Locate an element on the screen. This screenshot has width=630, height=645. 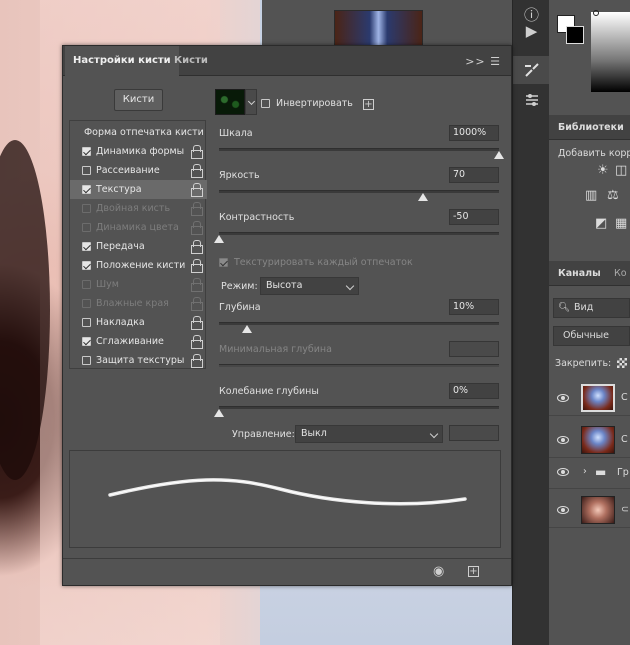
balance-adjust-icon: ⚖ is located at coordinates (613, 195).